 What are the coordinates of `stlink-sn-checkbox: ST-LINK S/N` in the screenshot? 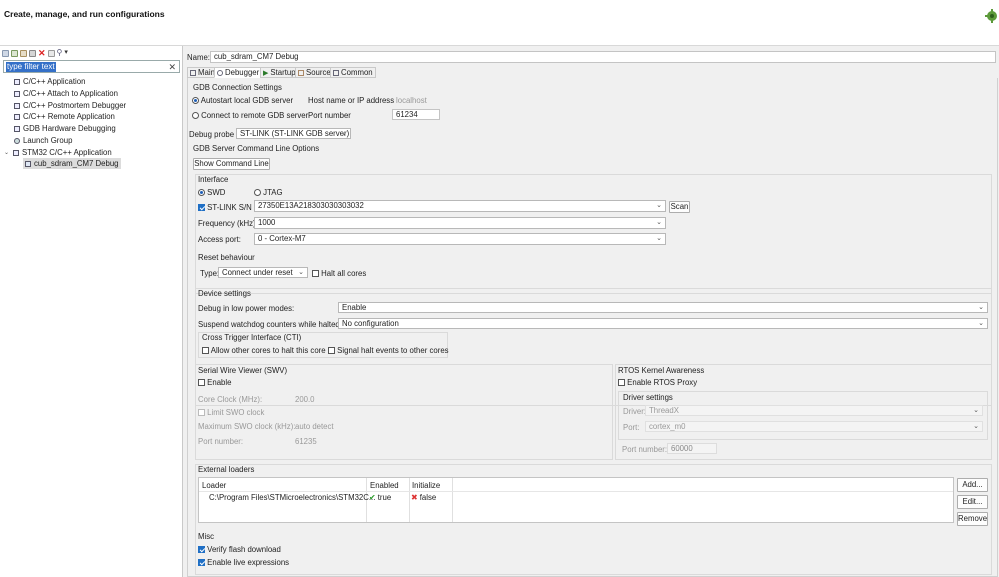 It's located at (225, 207).